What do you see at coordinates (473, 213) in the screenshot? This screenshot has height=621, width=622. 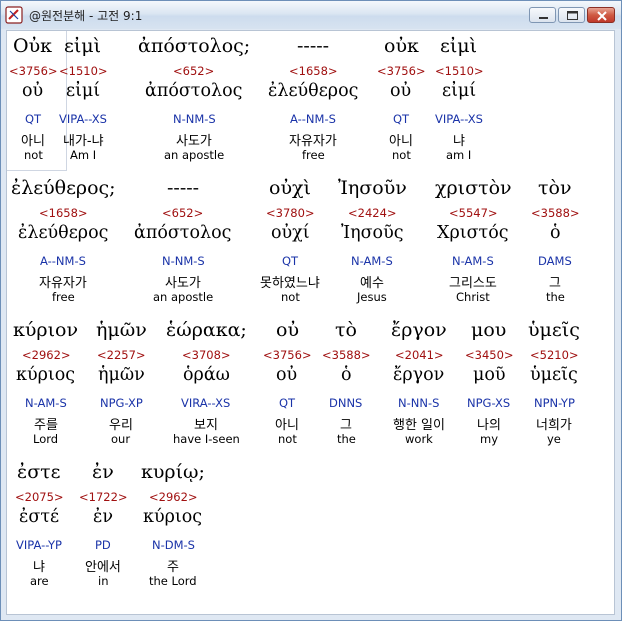 I see `strong-number: <5547>` at bounding box center [473, 213].